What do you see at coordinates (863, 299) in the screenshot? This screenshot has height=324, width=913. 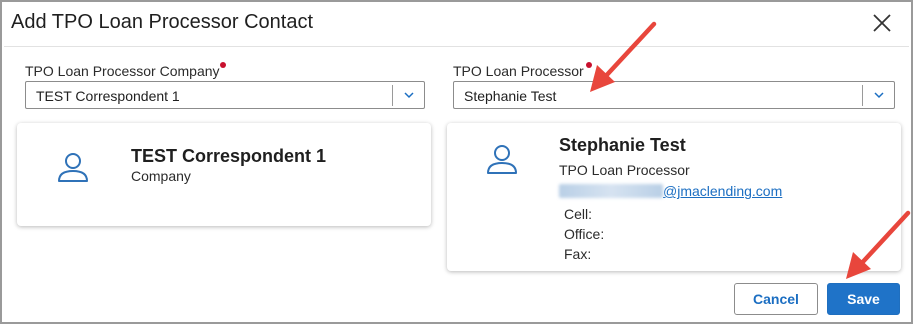 I see `save-button: Save` at bounding box center [863, 299].